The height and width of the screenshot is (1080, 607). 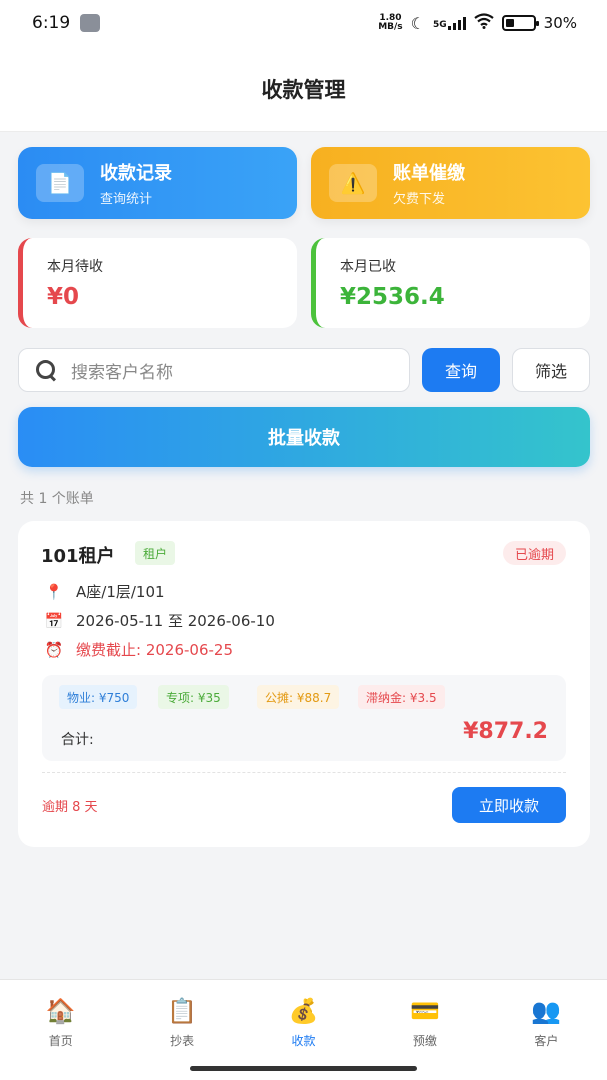 What do you see at coordinates (520, 23) in the screenshot?
I see `battery-icon` at bounding box center [520, 23].